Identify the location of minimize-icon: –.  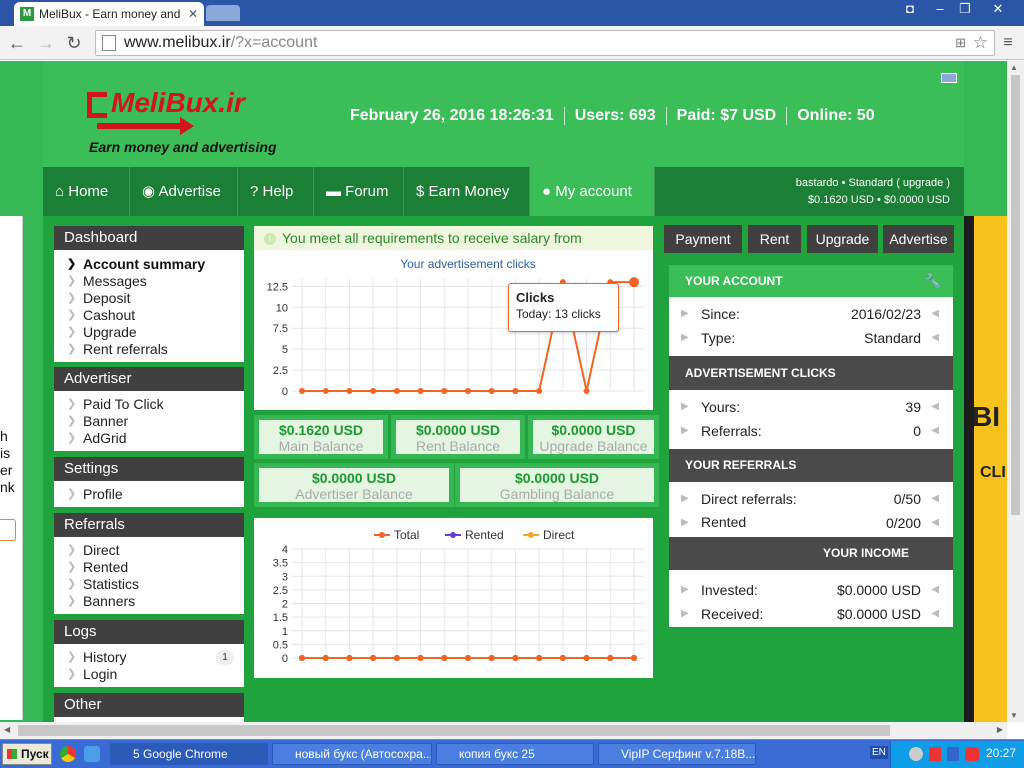
(940, 9).